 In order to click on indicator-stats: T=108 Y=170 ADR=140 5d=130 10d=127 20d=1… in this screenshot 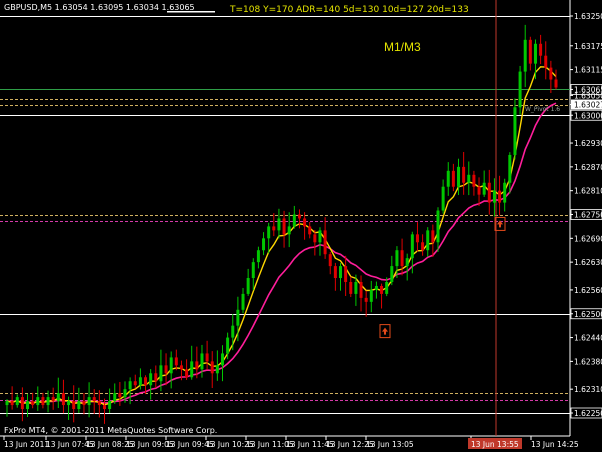, I will do `click(349, 10)`.